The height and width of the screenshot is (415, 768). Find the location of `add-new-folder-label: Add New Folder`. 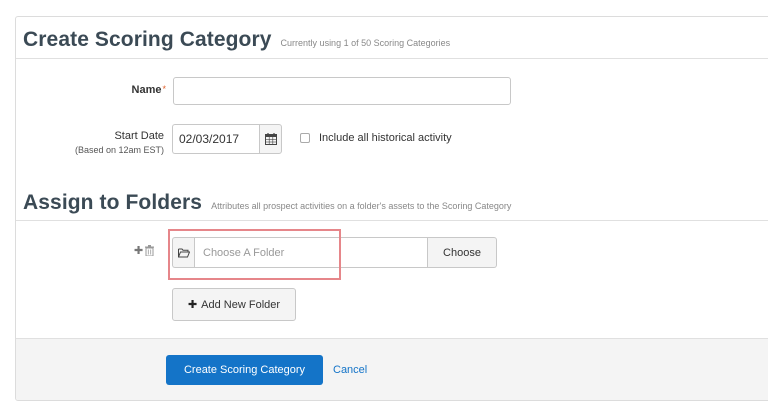

add-new-folder-label: Add New Folder is located at coordinates (241, 304).